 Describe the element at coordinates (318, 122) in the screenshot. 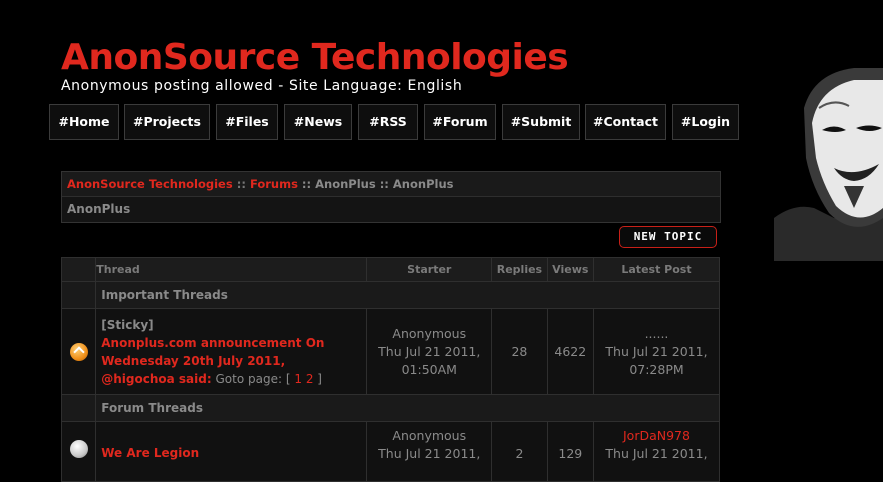

I see `nav-news: #News` at that location.